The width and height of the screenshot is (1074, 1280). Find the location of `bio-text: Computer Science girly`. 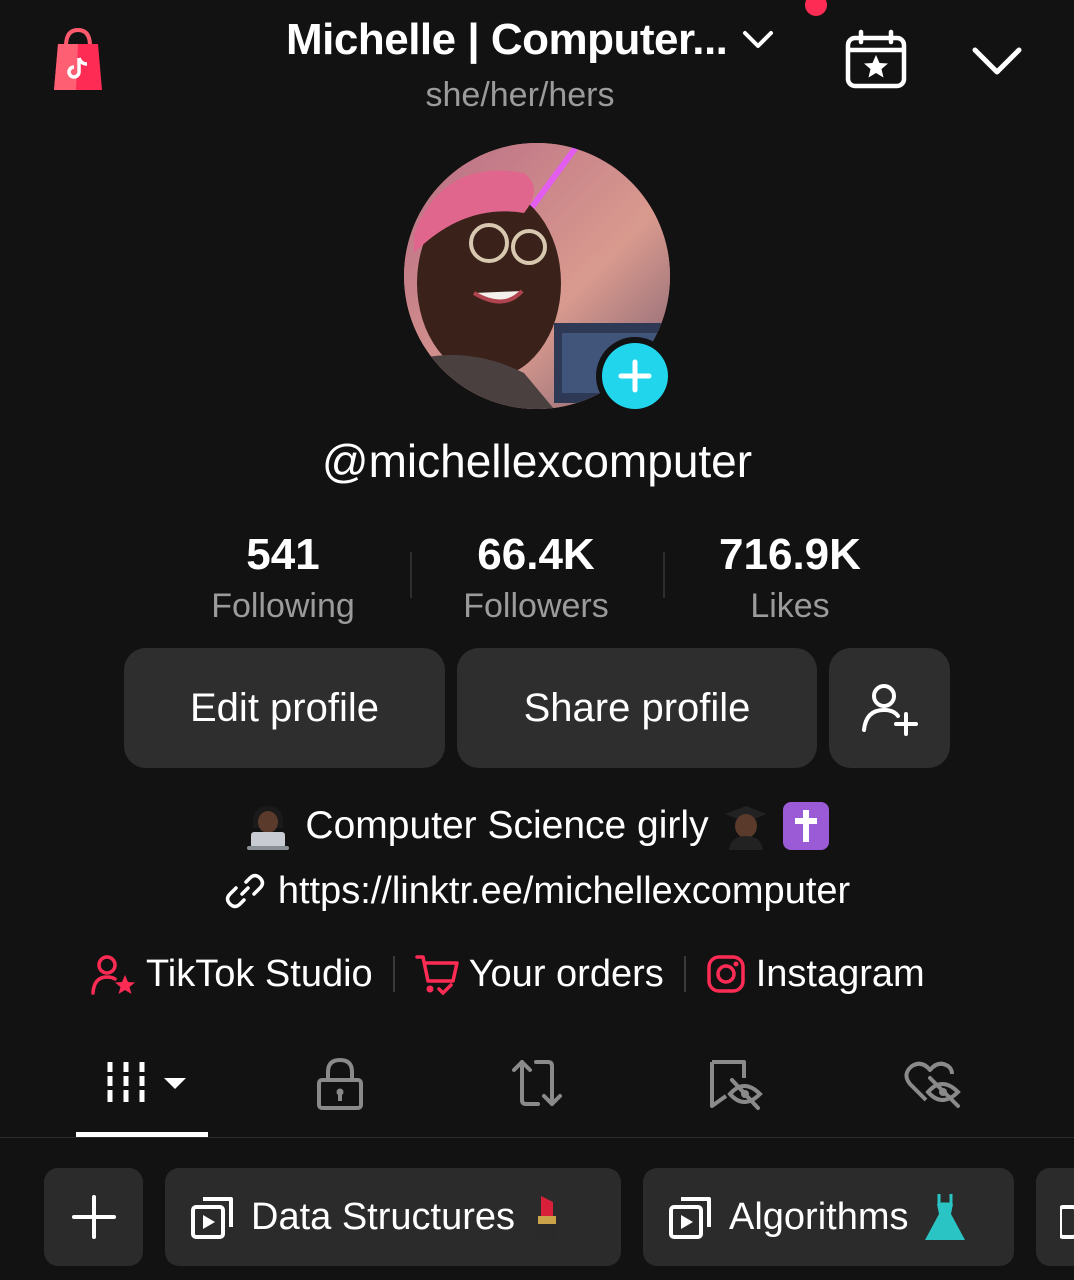

bio-text: Computer Science girly is located at coordinates (507, 825).